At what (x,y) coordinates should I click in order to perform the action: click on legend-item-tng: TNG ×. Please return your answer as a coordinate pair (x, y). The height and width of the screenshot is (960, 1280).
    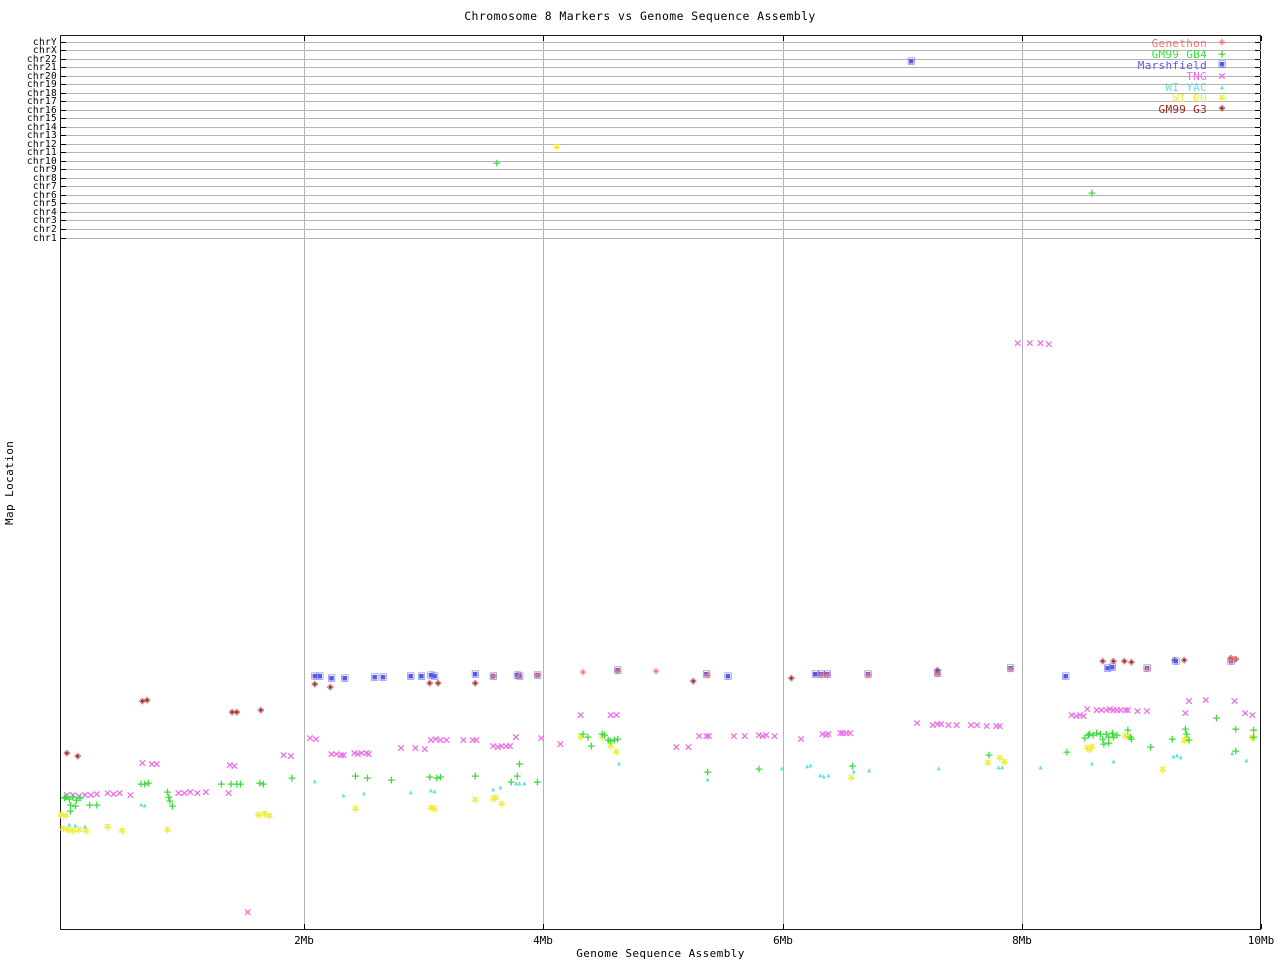
    Looking at the image, I should click on (640, 77).